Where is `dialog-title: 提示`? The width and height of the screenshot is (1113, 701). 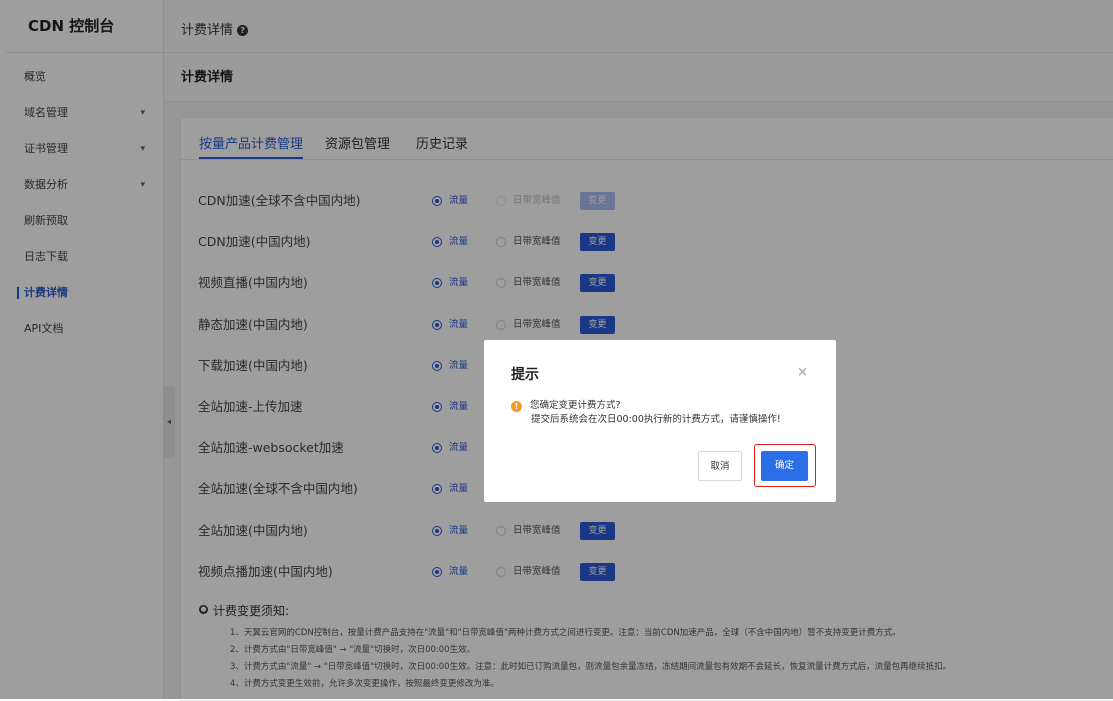 dialog-title: 提示 is located at coordinates (525, 375).